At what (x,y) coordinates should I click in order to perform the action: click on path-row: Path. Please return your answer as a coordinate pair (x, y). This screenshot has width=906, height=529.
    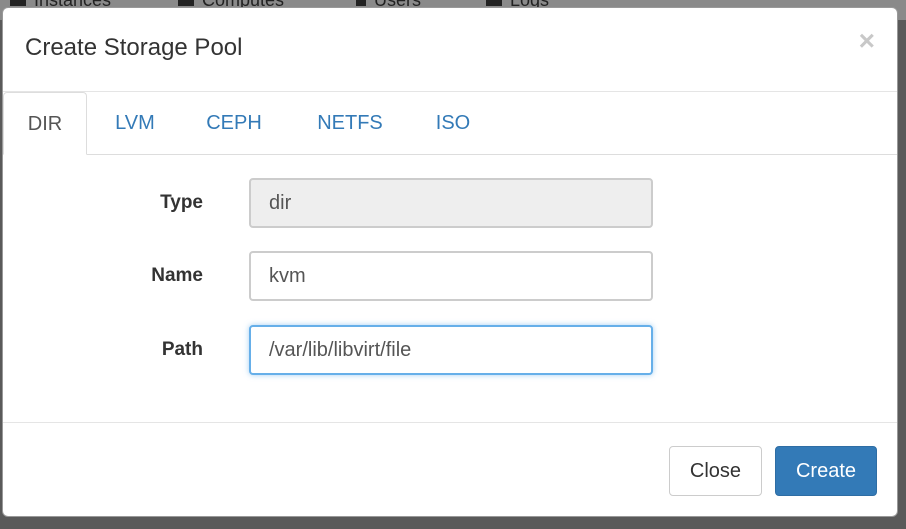
    Looking at the image, I should click on (450, 350).